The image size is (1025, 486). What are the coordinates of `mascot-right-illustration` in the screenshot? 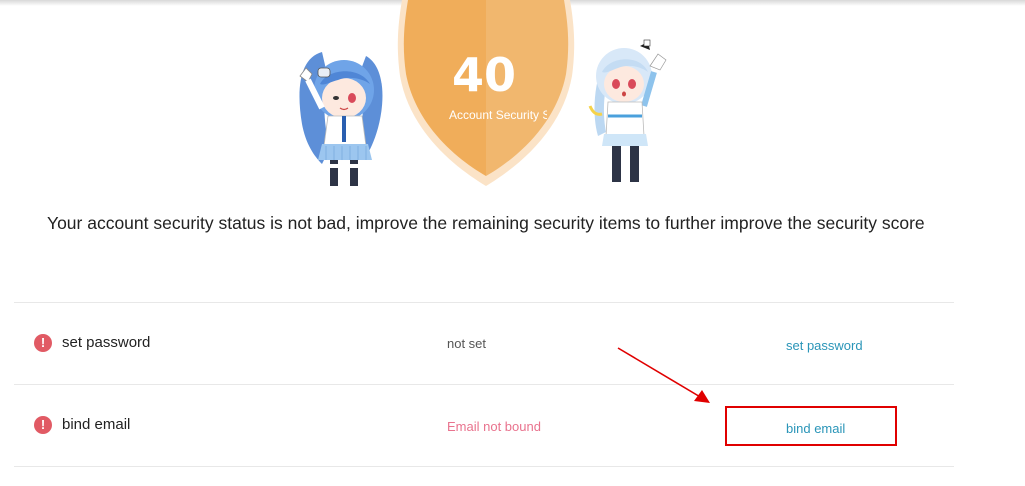 It's located at (627, 110).